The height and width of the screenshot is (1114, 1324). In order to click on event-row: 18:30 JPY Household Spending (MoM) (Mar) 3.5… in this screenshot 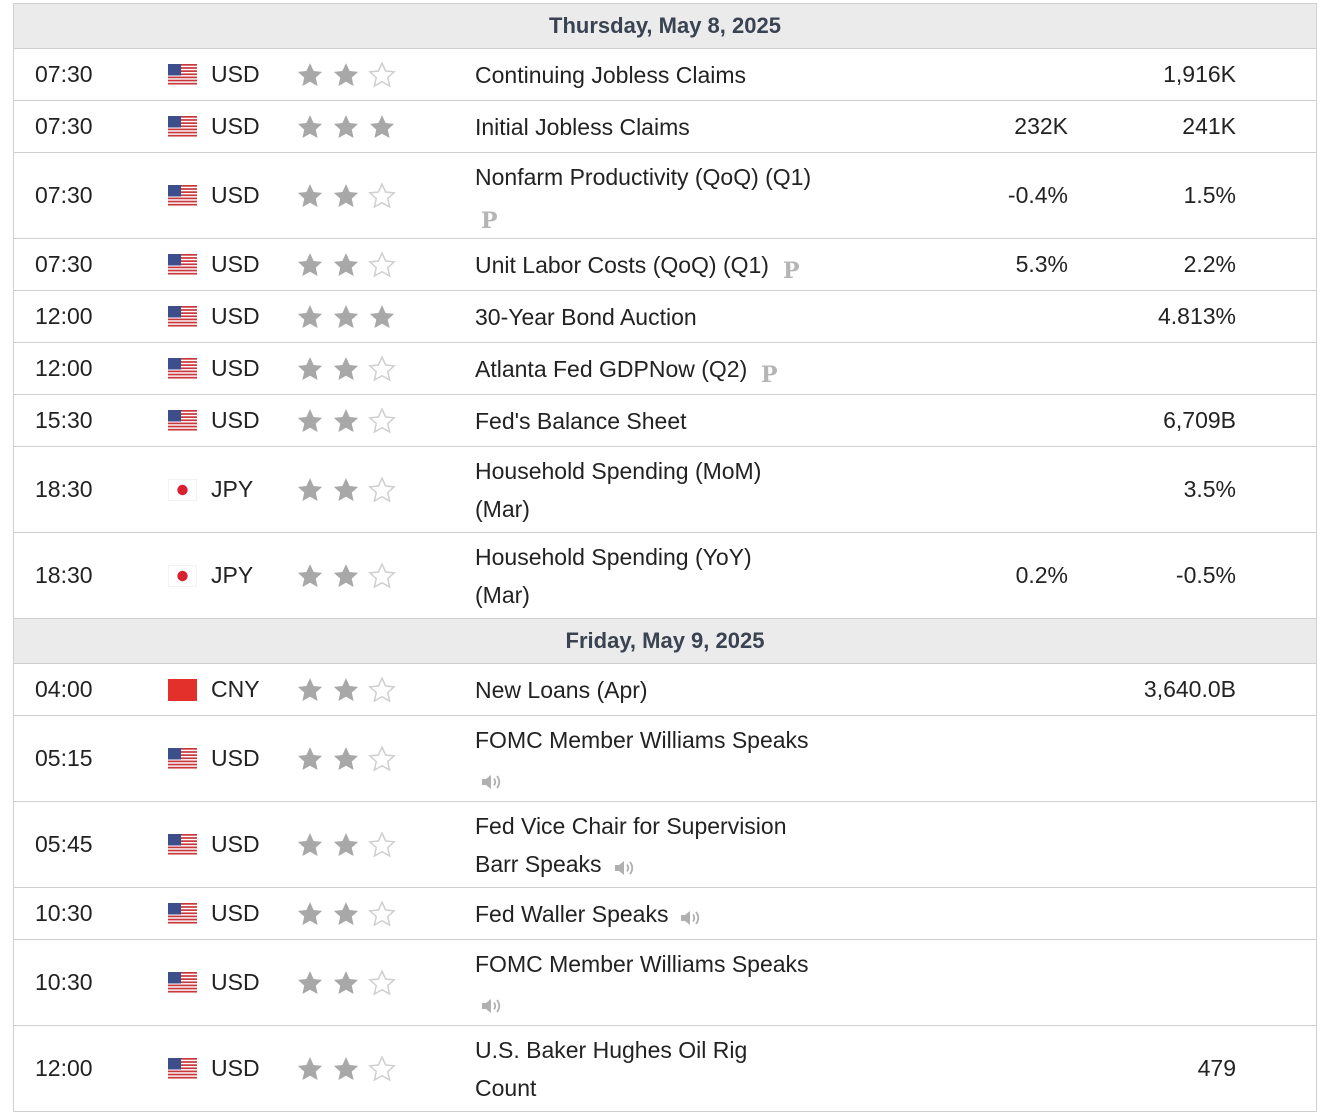, I will do `click(665, 490)`.